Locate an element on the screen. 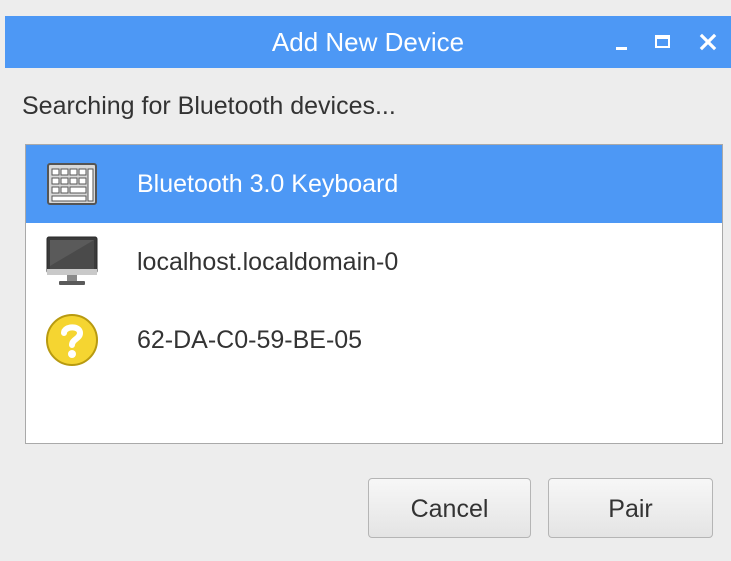  maximize-icon is located at coordinates (662, 41).